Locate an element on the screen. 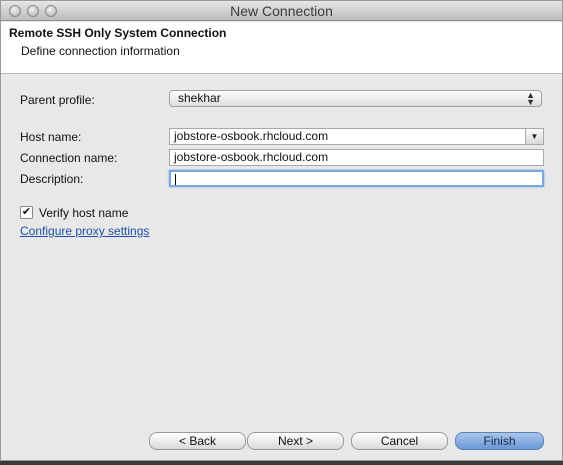  configure-proxy-link: Configure proxy settings is located at coordinates (84, 231).